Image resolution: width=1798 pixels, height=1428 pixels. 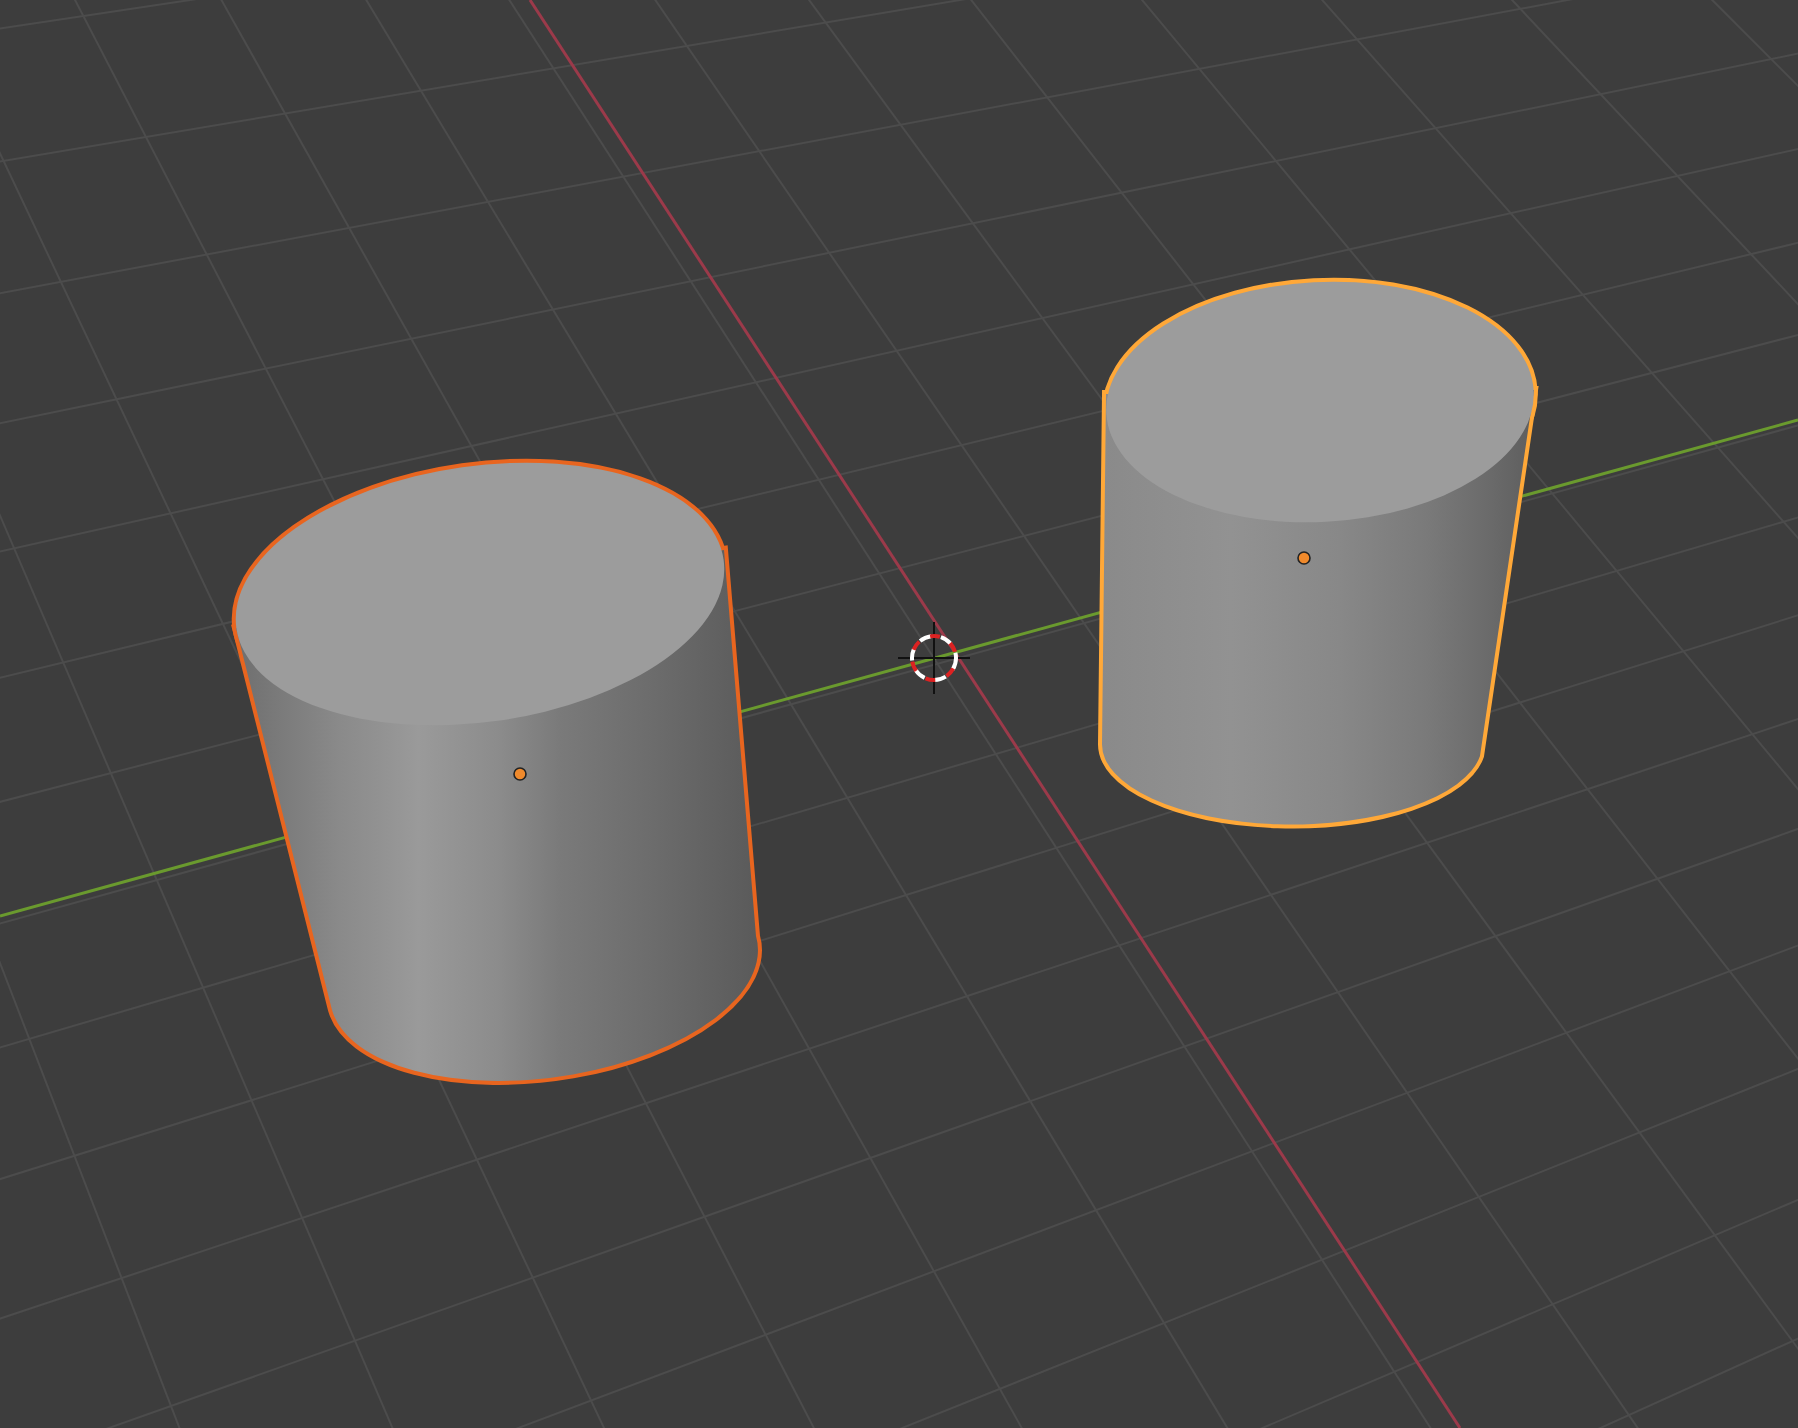 I want to click on 3d-cursor-icon, so click(x=934, y=658).